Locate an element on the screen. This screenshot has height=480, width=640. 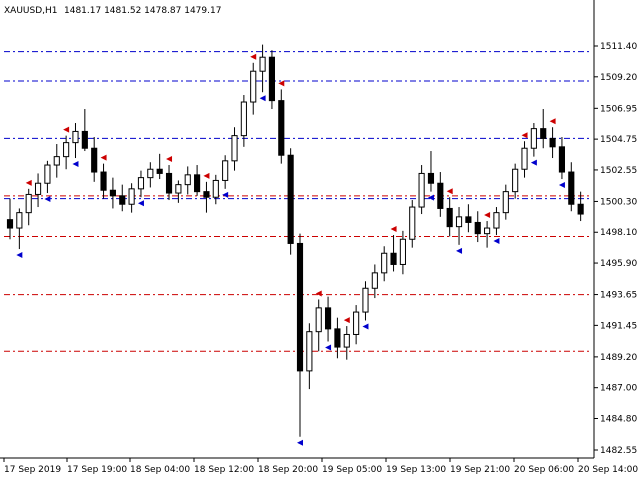
time-tick-label-5: 19 Sep 05:00 is located at coordinates (352, 470).